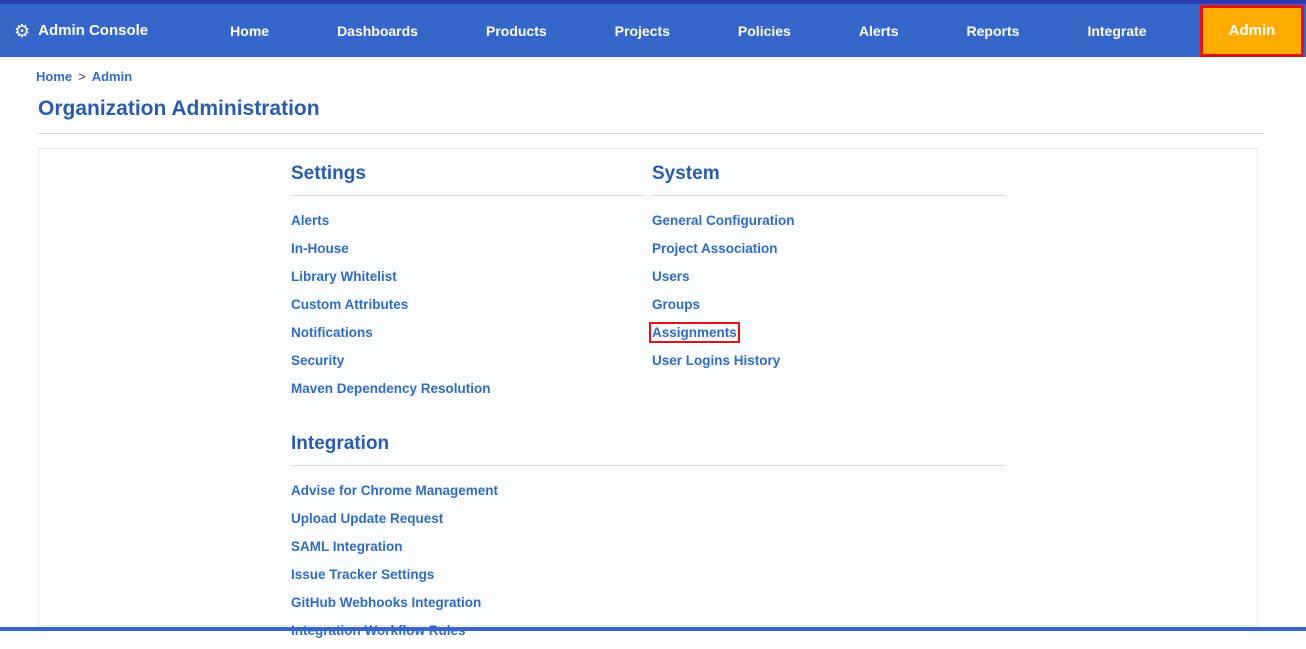 This screenshot has height=649, width=1306. I want to click on list-item: Upload Update Request, so click(468, 518).